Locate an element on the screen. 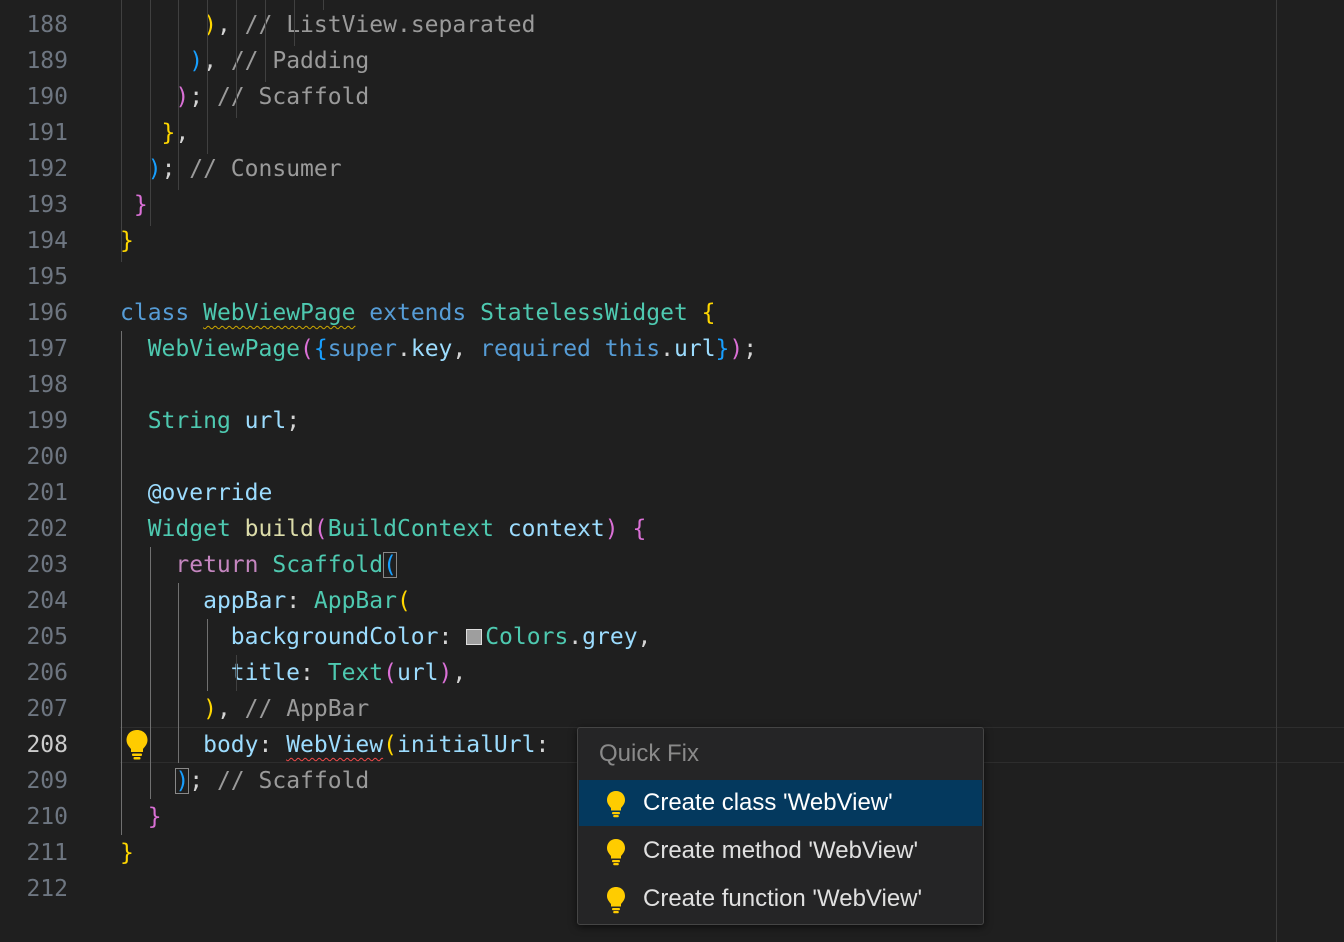 This screenshot has height=942, width=1344. code-line: 199 String url; is located at coordinates (672, 421).